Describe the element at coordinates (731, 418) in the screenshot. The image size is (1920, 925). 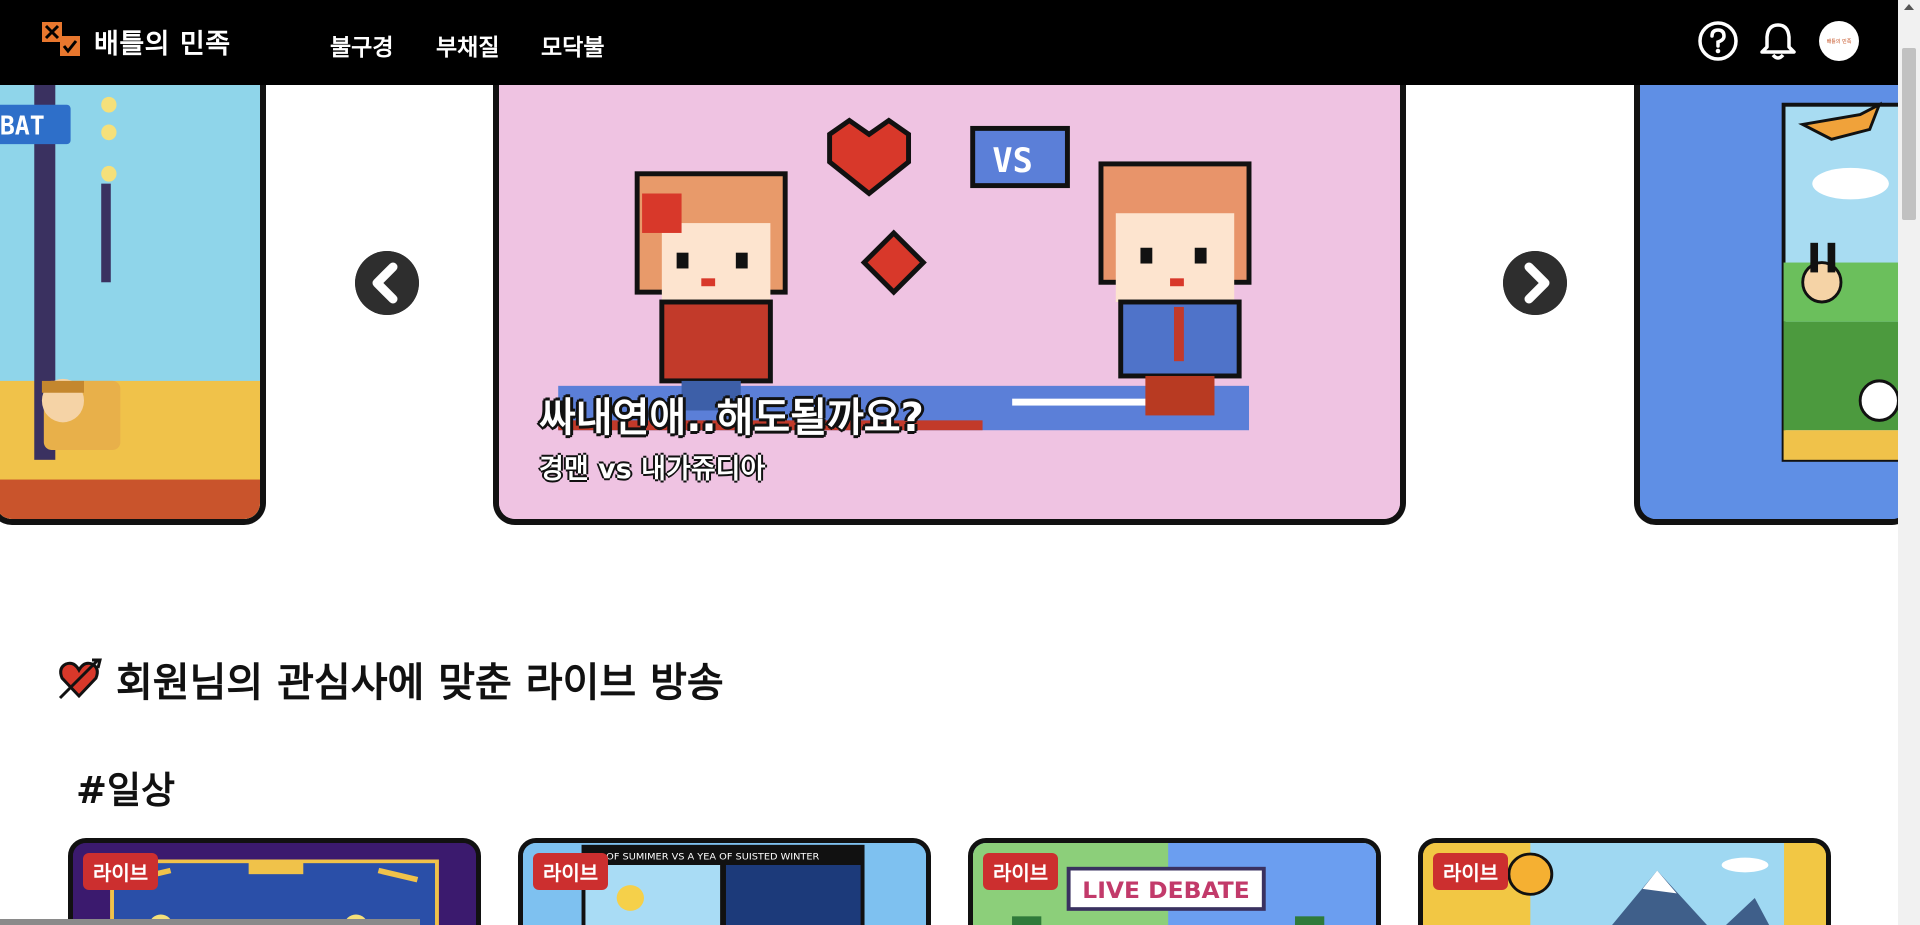
I see `banner-title: 싸내연애..해도될까요?` at that location.